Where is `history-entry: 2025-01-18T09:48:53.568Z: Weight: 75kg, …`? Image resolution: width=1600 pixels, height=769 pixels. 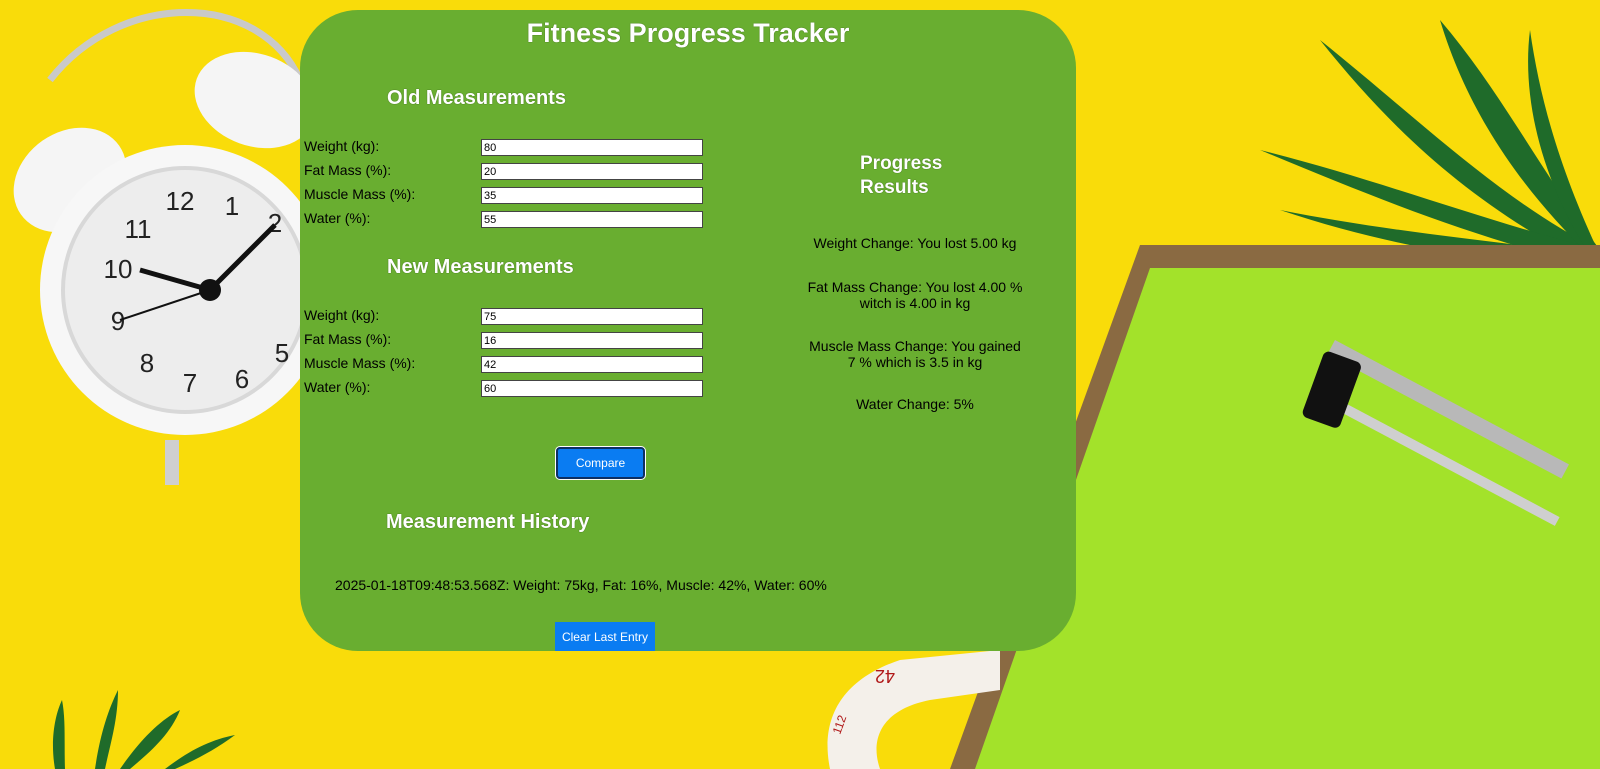
history-entry: 2025-01-18T09:48:53.568Z: Weight: 75kg, … is located at coordinates (581, 585).